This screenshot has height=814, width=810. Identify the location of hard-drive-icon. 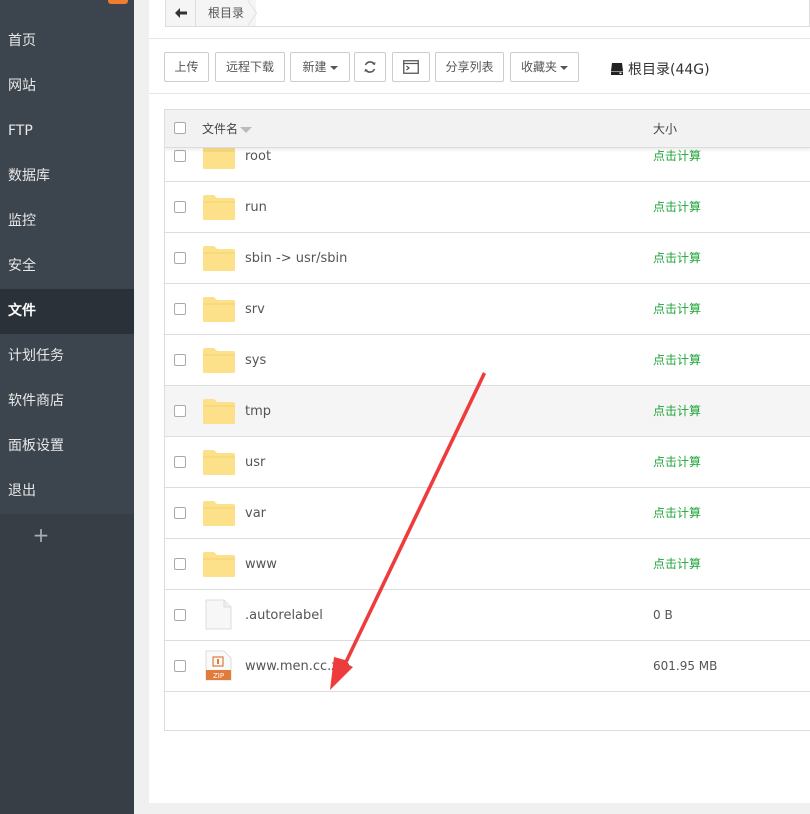
(617, 69).